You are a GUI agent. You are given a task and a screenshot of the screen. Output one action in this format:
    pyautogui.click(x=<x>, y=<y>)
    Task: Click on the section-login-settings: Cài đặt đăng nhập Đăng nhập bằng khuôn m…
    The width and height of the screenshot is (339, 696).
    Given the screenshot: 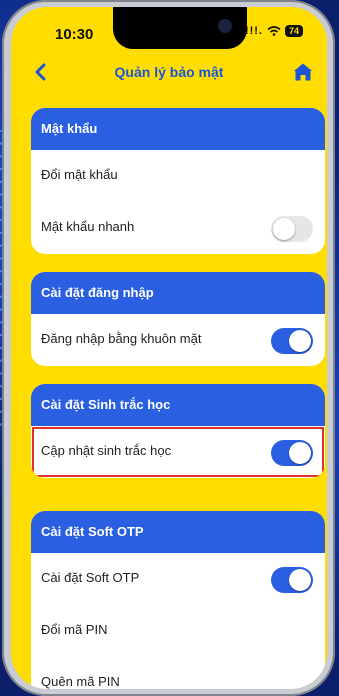 What is the action you would take?
    pyautogui.click(x=178, y=319)
    